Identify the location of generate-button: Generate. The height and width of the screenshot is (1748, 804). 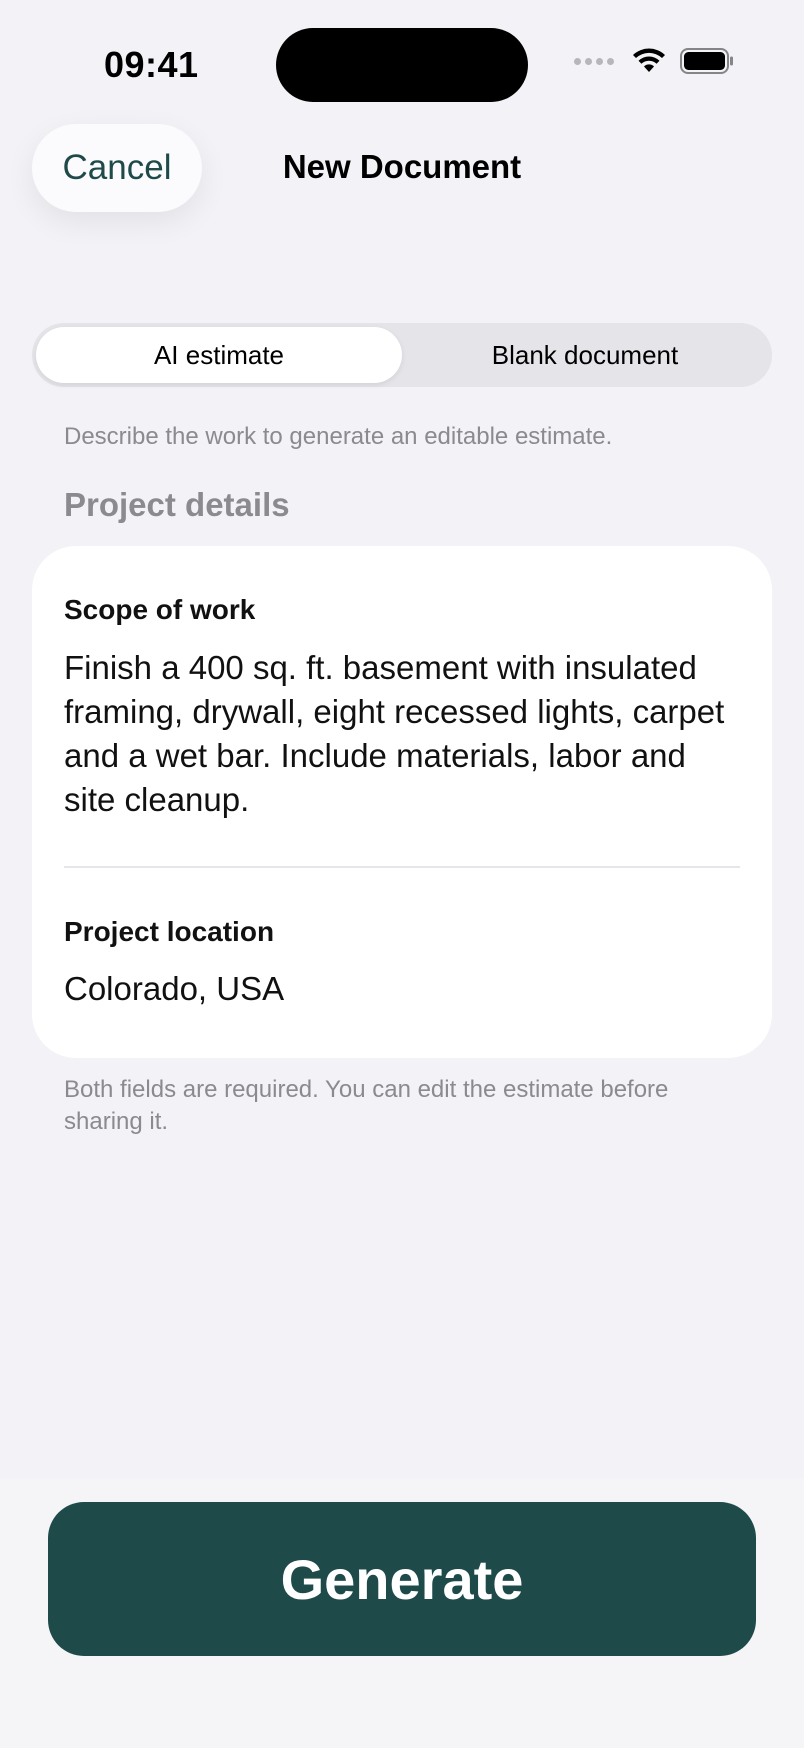
(402, 1579).